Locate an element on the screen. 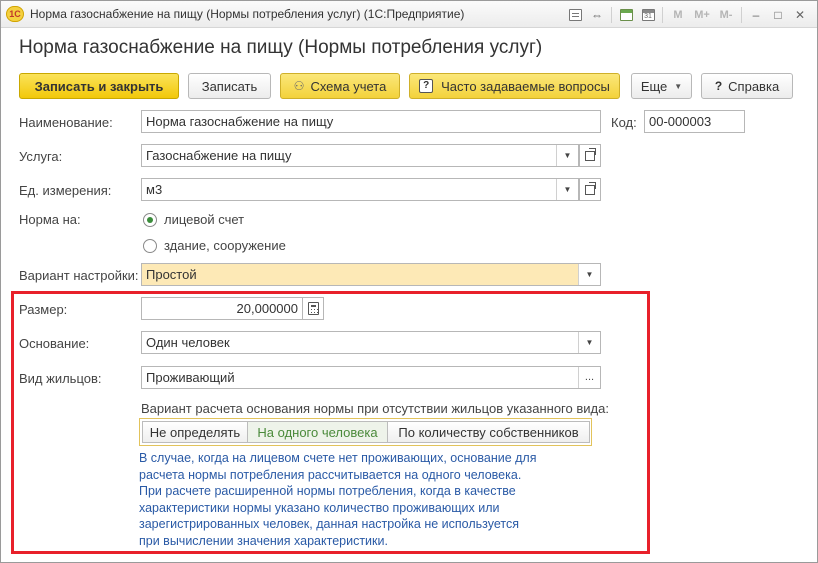 The image size is (818, 563). service-value: Газоснабжение на пищу is located at coordinates (219, 155).